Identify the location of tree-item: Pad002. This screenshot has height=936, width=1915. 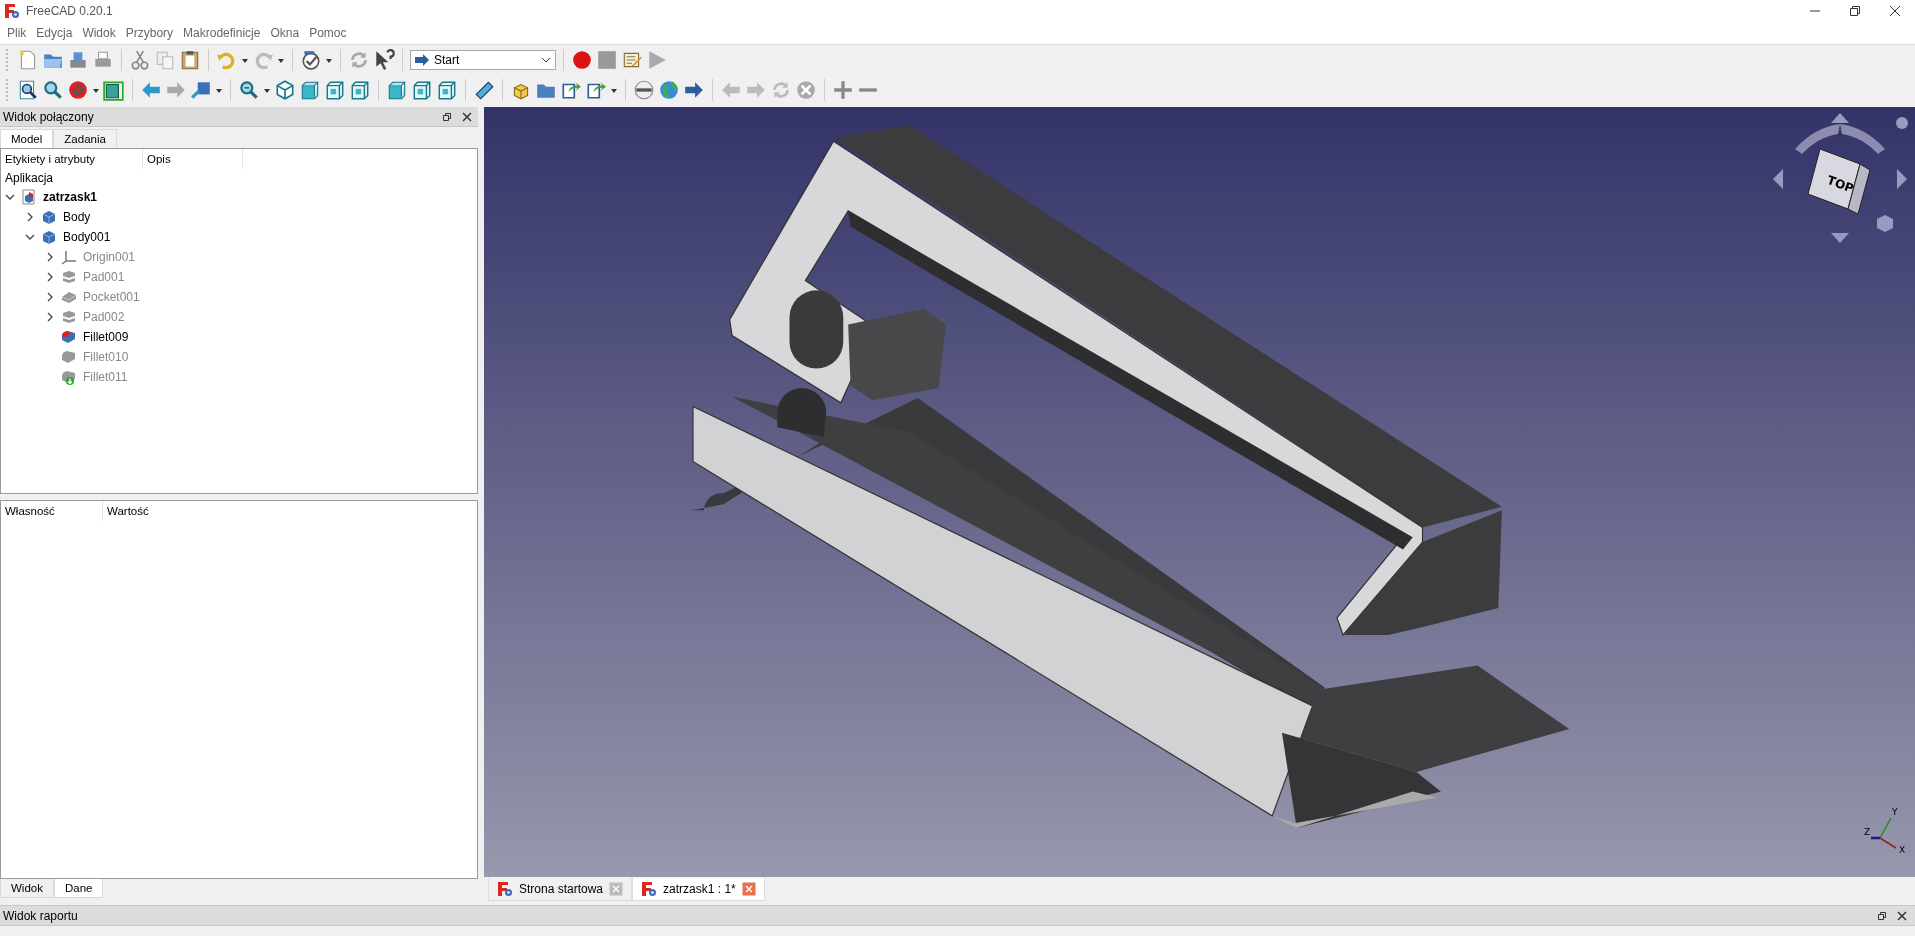
(104, 317).